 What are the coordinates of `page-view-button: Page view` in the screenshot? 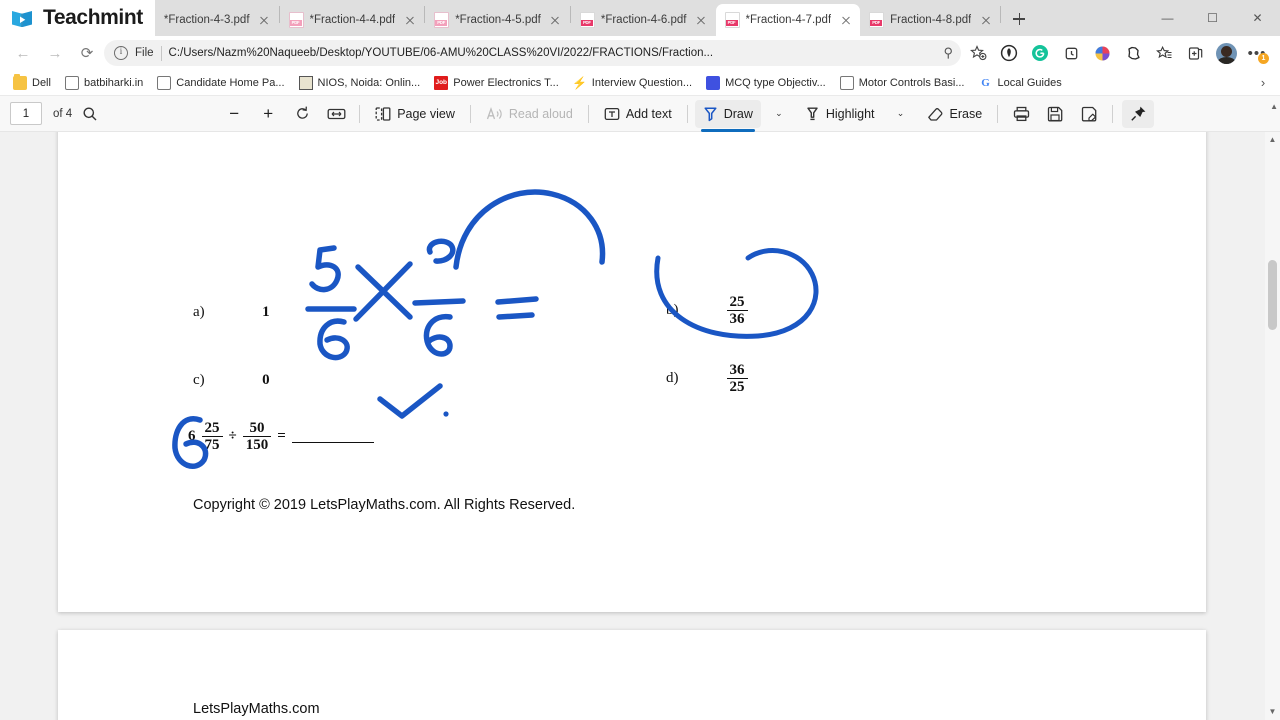 It's located at (415, 114).